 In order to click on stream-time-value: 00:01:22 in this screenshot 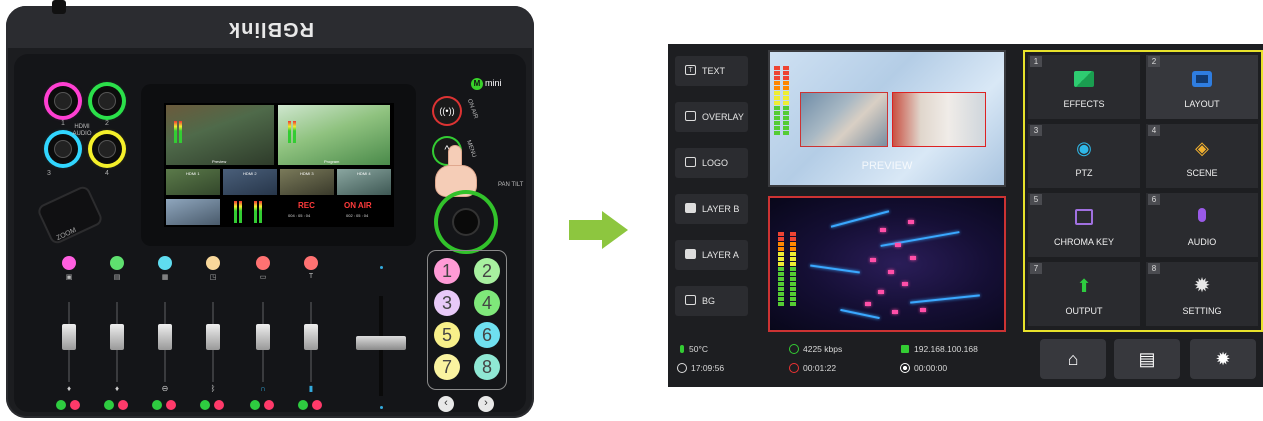, I will do `click(820, 368)`.